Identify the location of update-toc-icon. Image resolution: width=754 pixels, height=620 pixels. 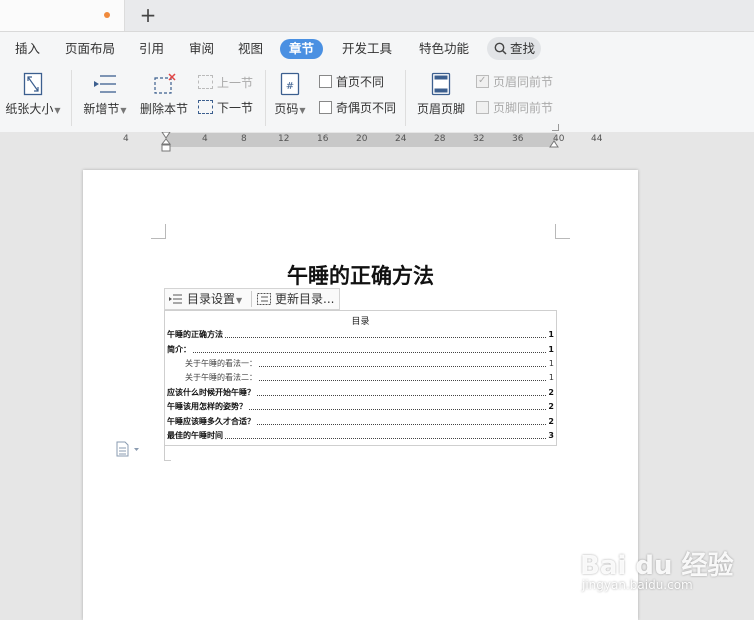
(264, 299).